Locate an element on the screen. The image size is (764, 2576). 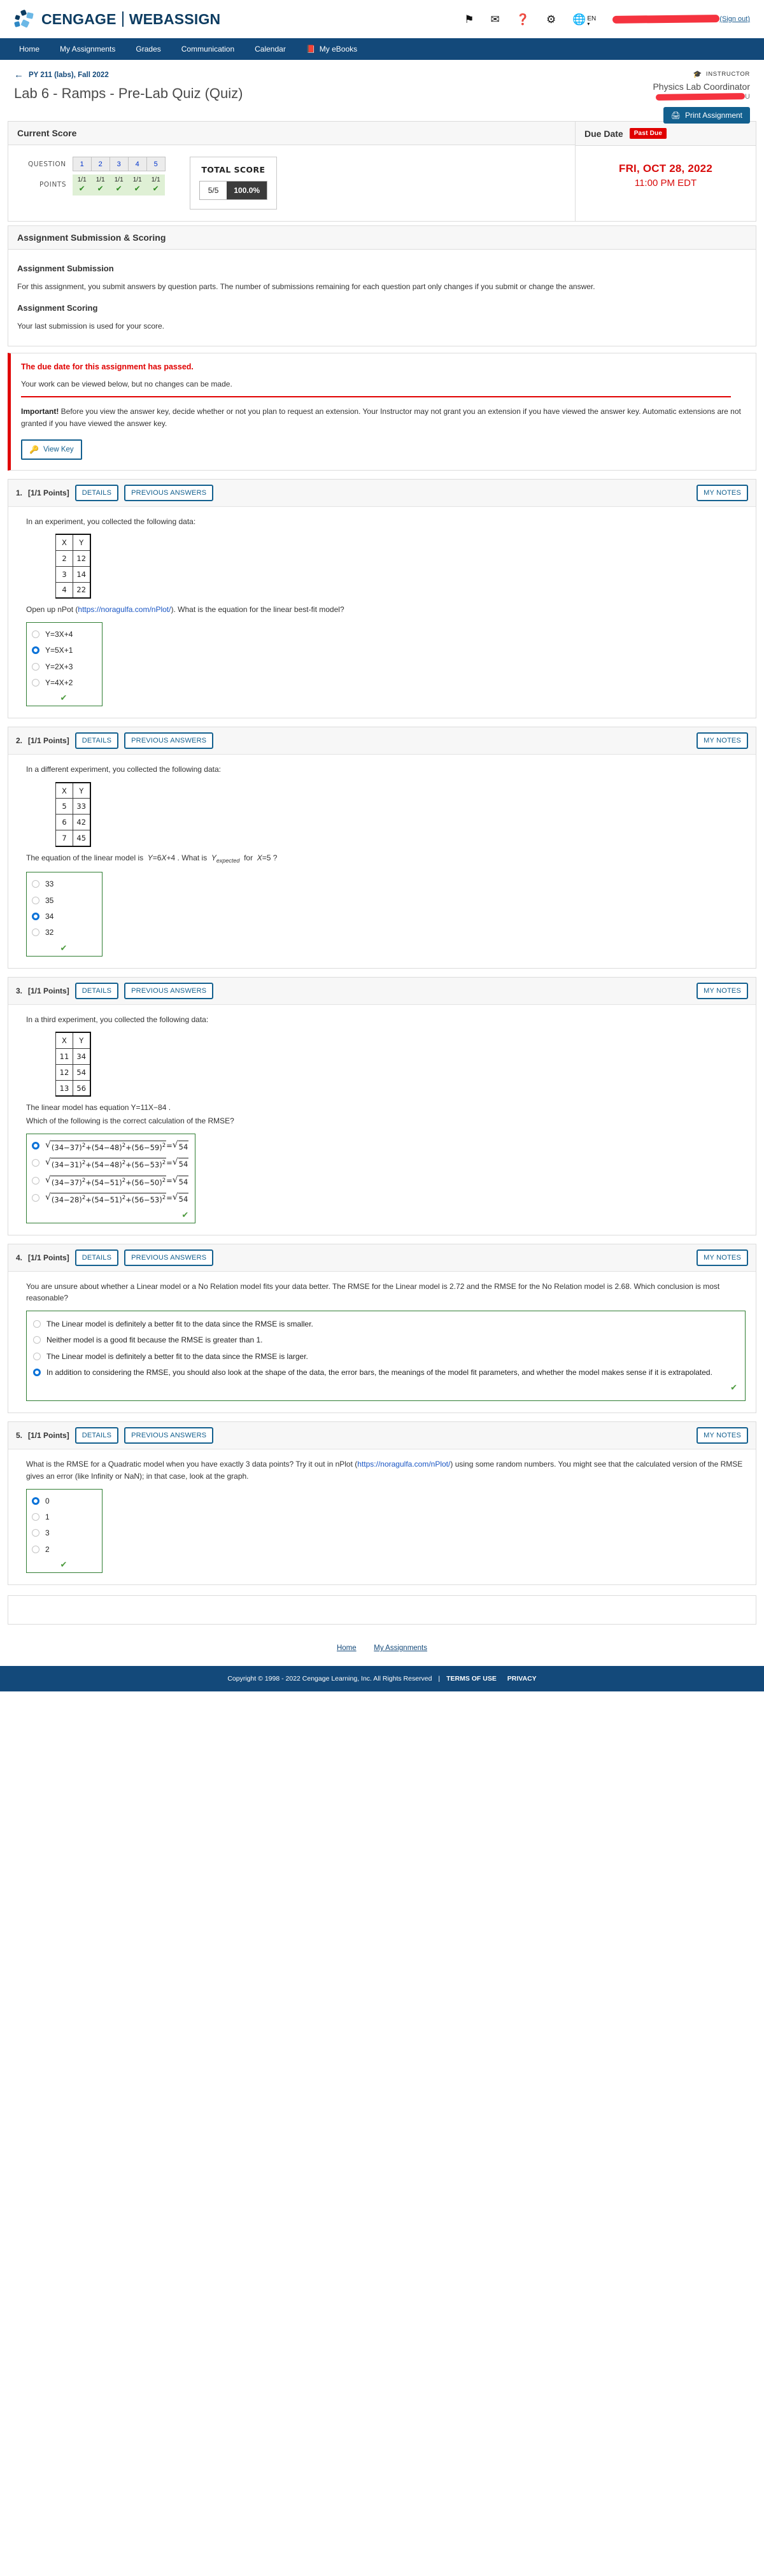
footer-links: Home My Assignments is located at coordinates (382, 1646).